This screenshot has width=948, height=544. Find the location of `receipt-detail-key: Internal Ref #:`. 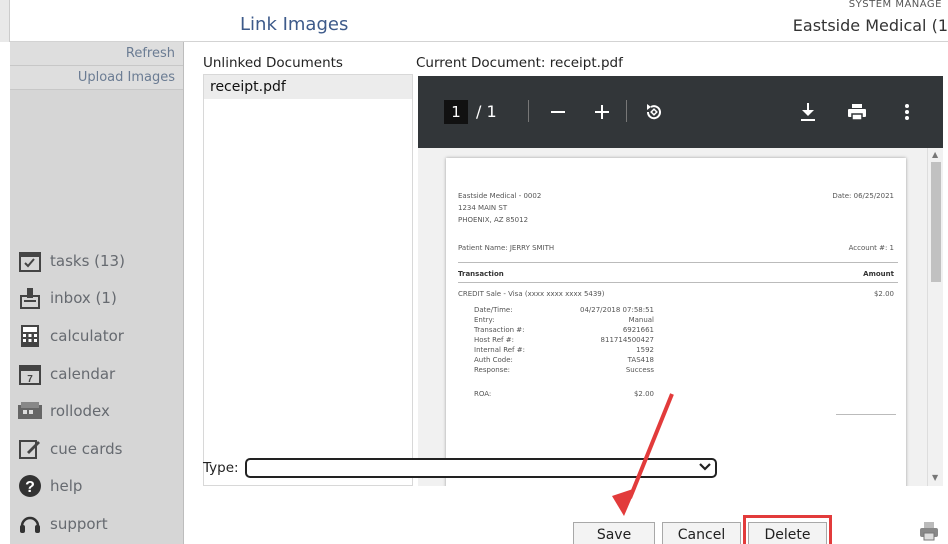

receipt-detail-key: Internal Ref #: is located at coordinates (499, 350).